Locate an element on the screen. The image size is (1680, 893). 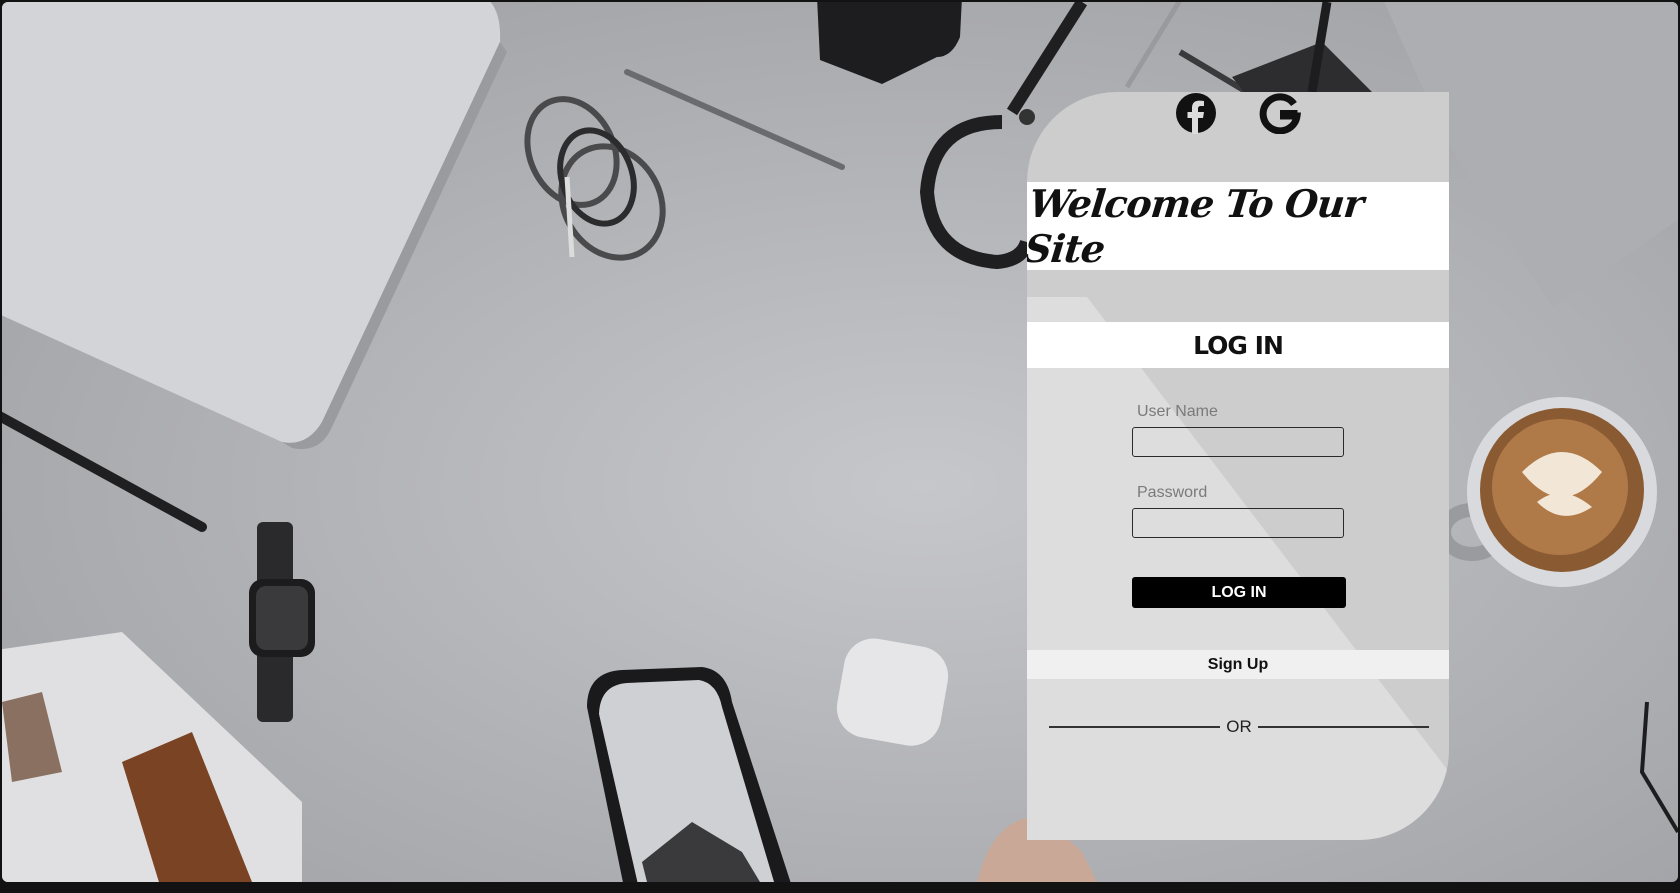
cable-coil is located at coordinates (595, 178).